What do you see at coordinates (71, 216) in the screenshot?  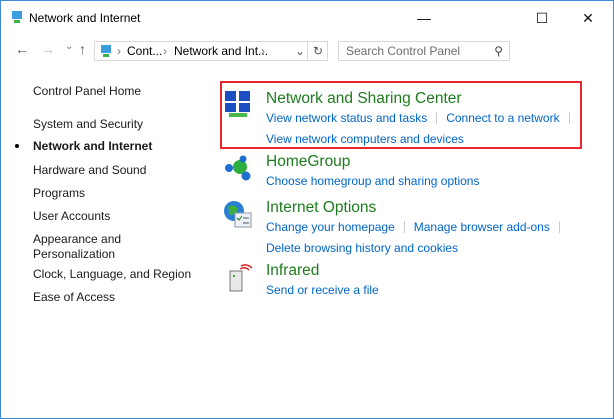 I see `sidebar-item-user-accounts: User Accounts` at bounding box center [71, 216].